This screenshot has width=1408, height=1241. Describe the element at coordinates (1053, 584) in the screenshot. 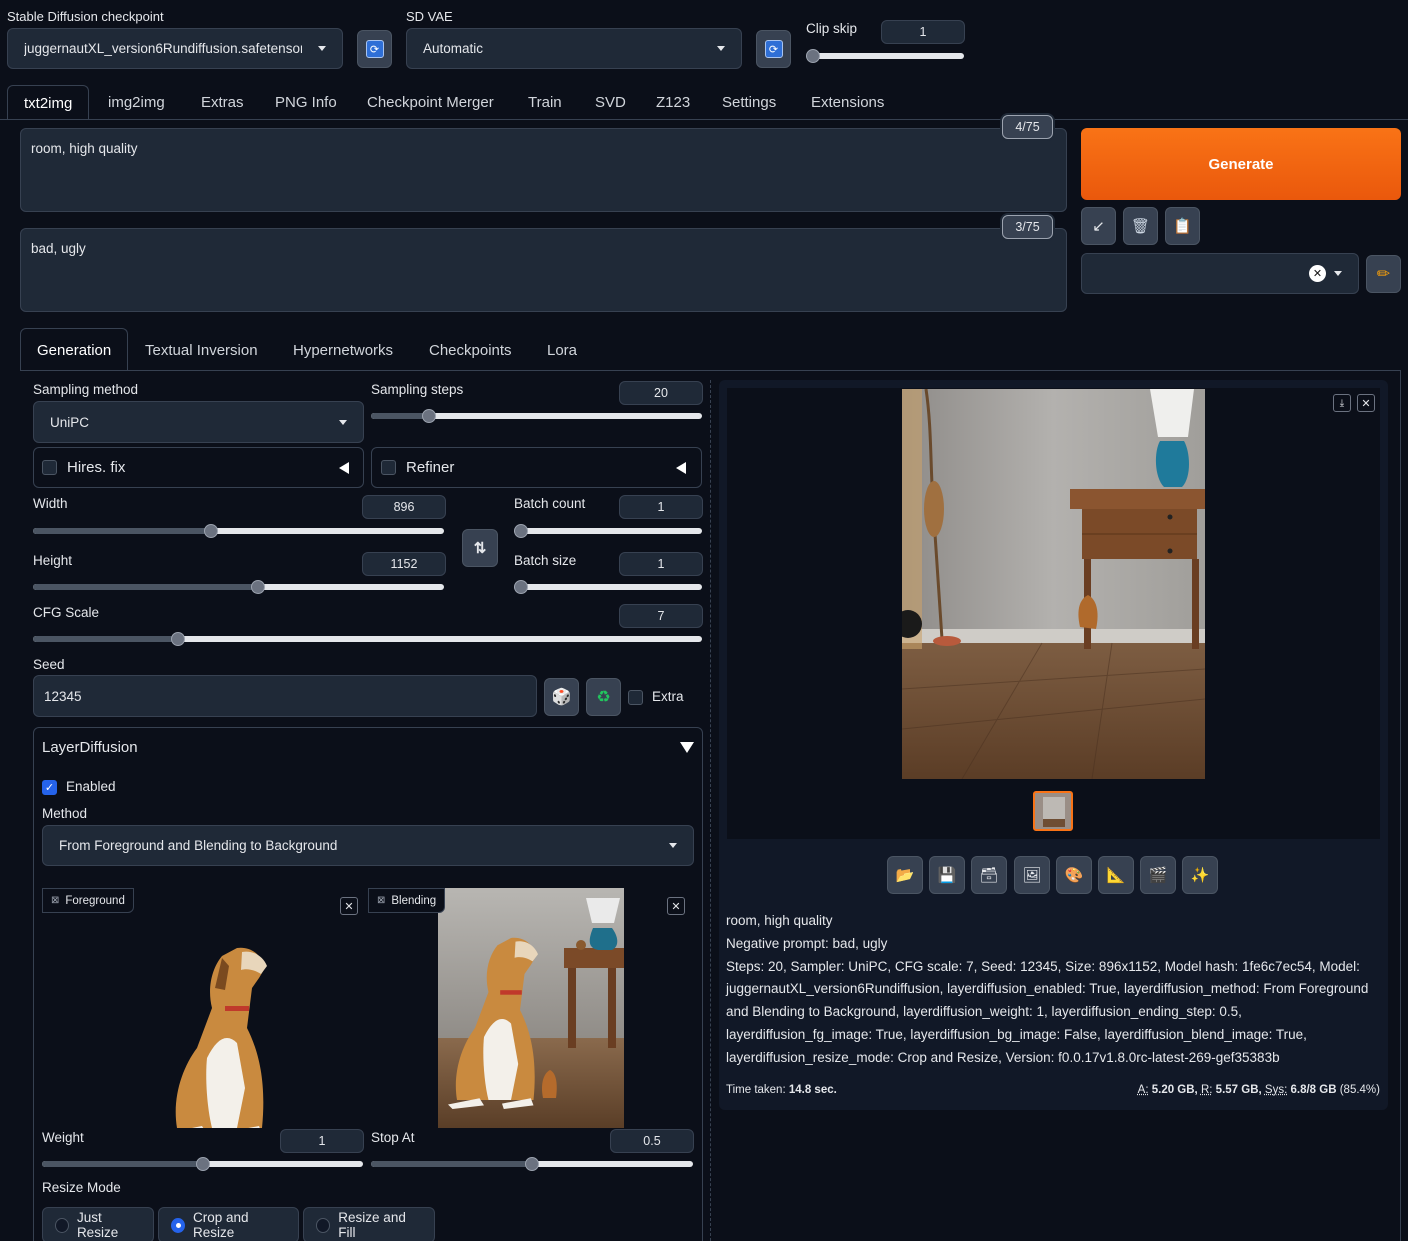

I see `output-image` at that location.